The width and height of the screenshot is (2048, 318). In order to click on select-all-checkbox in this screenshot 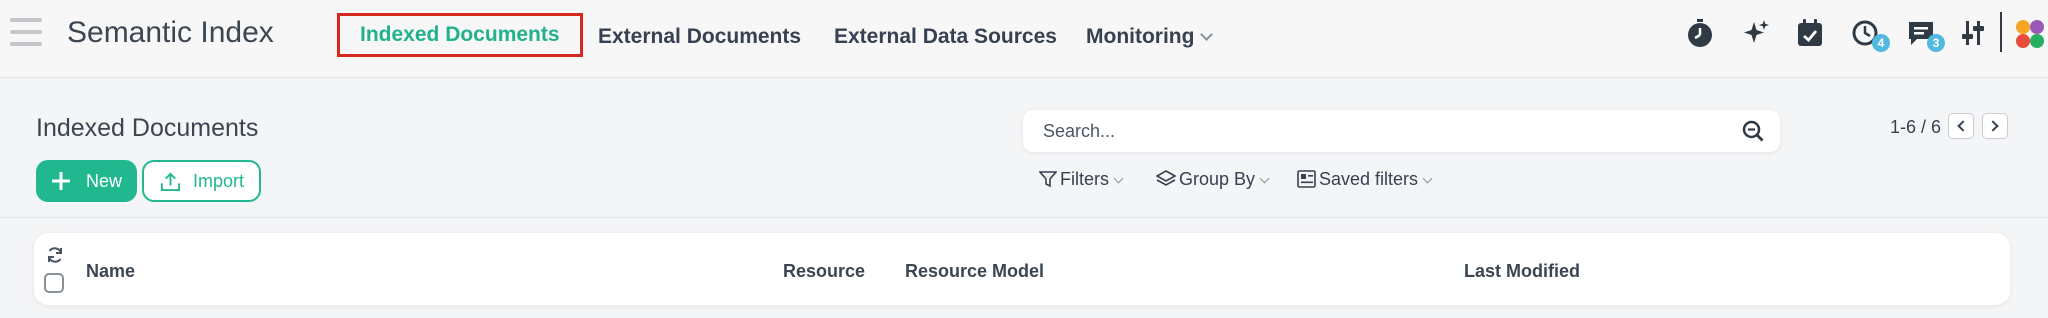, I will do `click(54, 283)`.